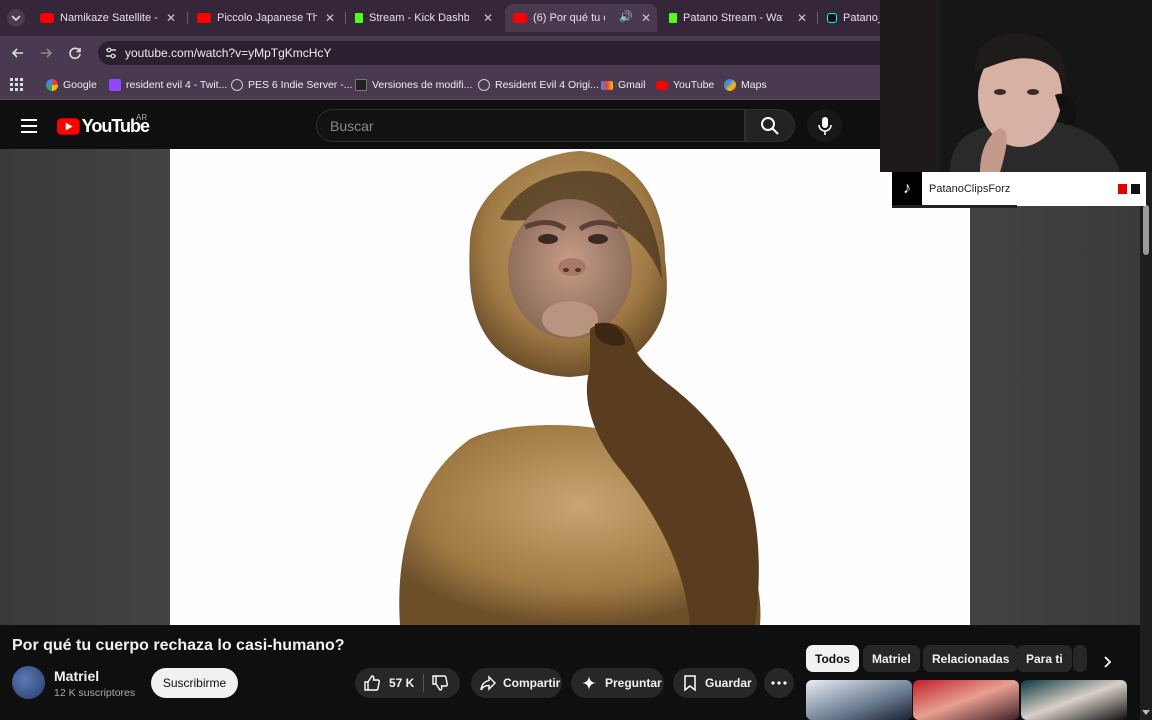 This screenshot has width=1152, height=720. What do you see at coordinates (730, 85) in the screenshot?
I see `maps-icon` at bounding box center [730, 85].